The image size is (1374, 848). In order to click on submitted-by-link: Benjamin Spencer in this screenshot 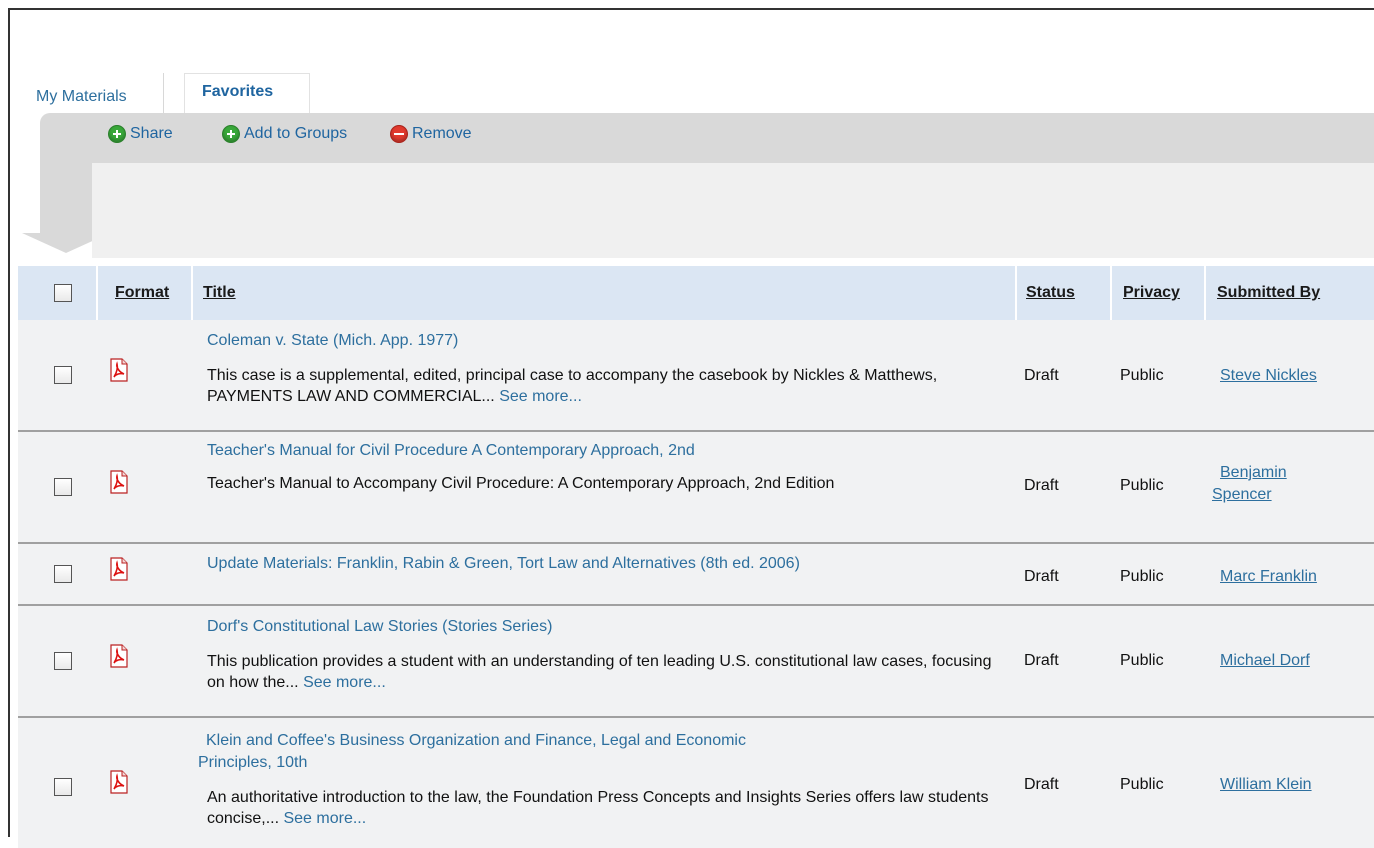, I will do `click(1272, 484)`.